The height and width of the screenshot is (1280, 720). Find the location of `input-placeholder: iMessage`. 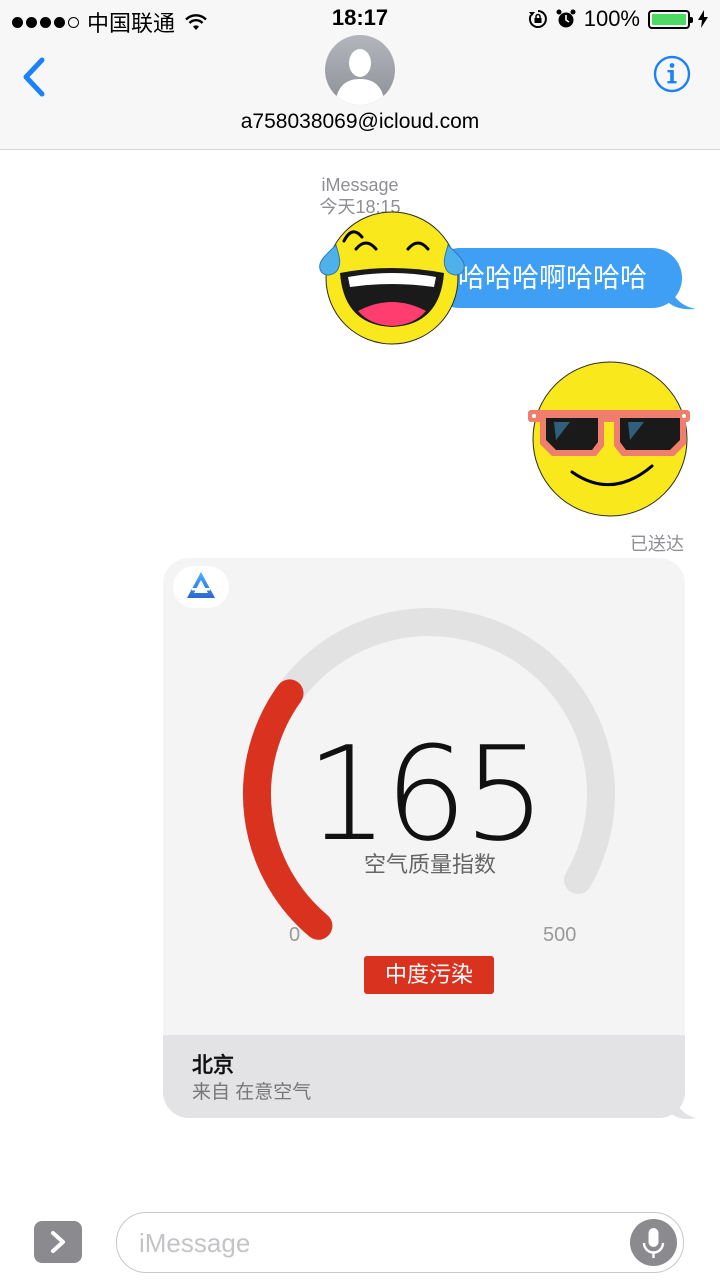

input-placeholder: iMessage is located at coordinates (195, 1243).